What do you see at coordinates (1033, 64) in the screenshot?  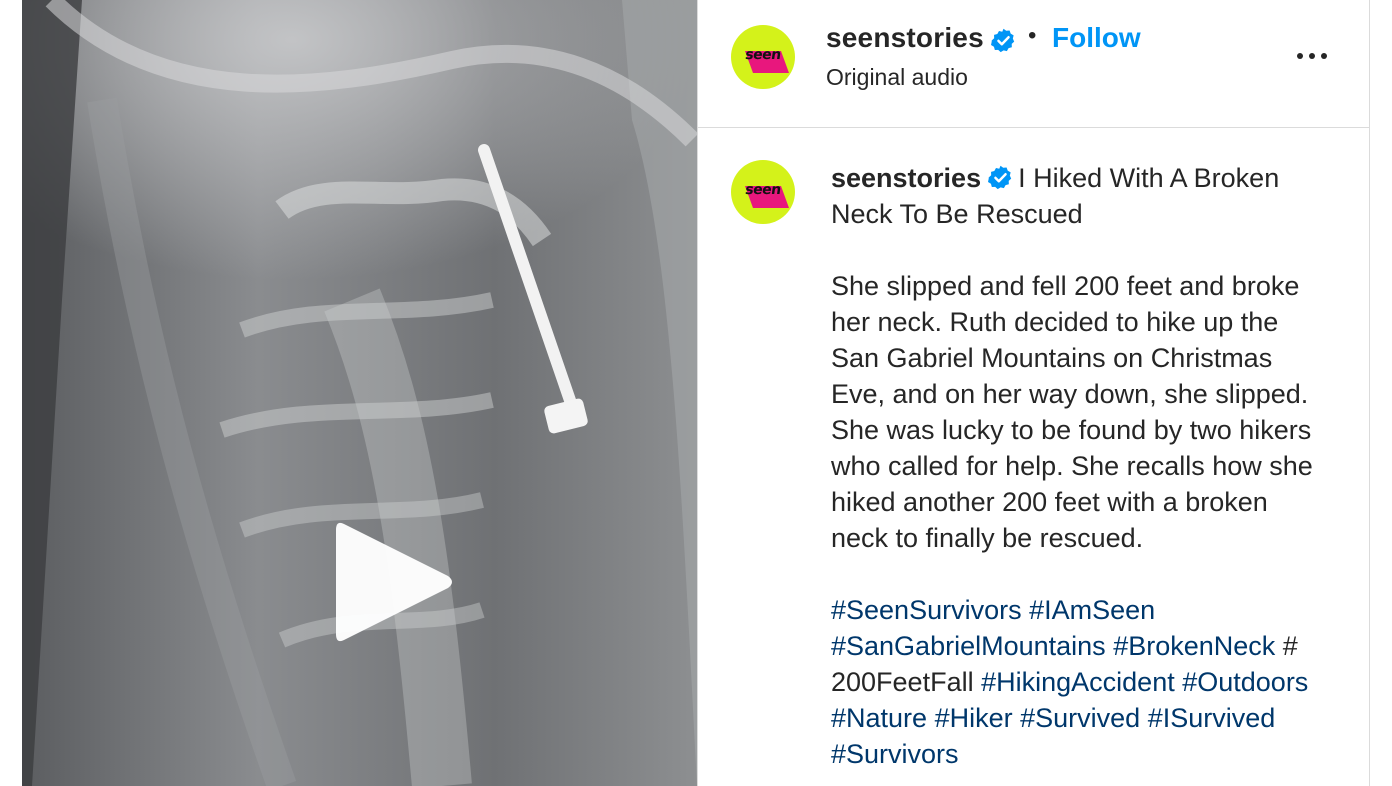 I see `post-header: seen seenstories • Follow Original audio` at bounding box center [1033, 64].